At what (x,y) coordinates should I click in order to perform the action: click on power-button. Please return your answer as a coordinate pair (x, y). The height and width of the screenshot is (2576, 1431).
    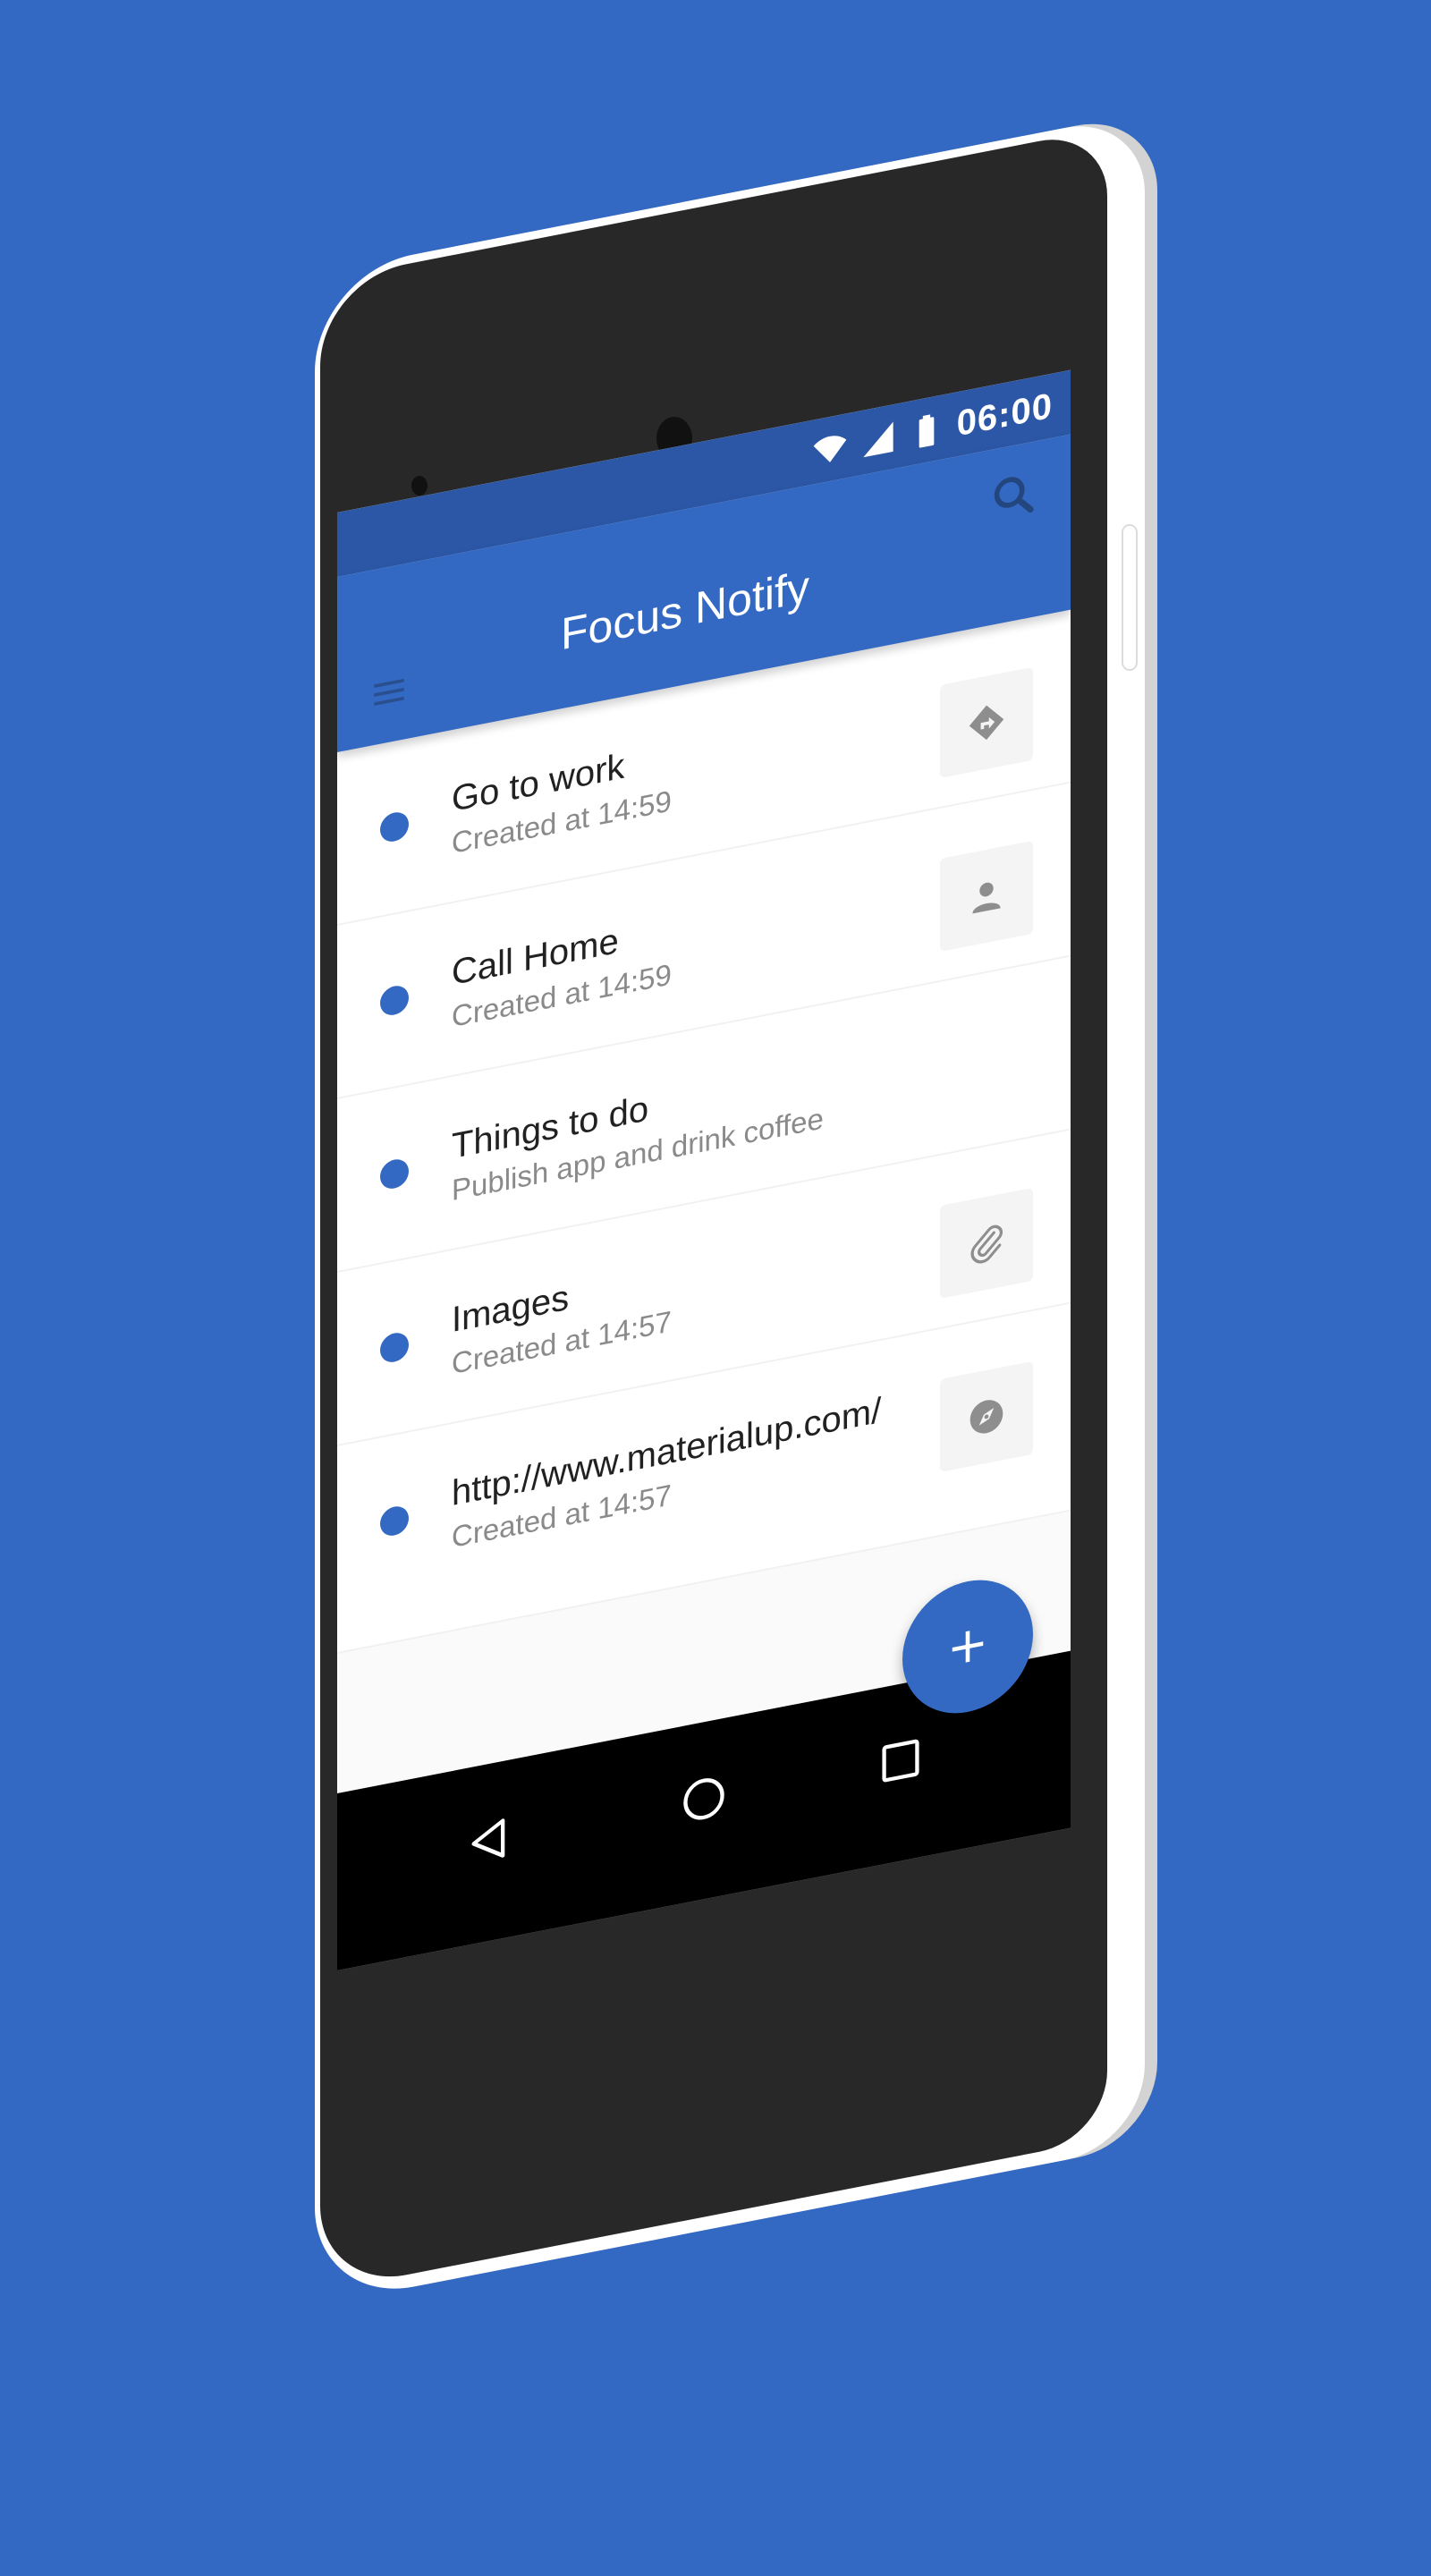
    Looking at the image, I should click on (1130, 597).